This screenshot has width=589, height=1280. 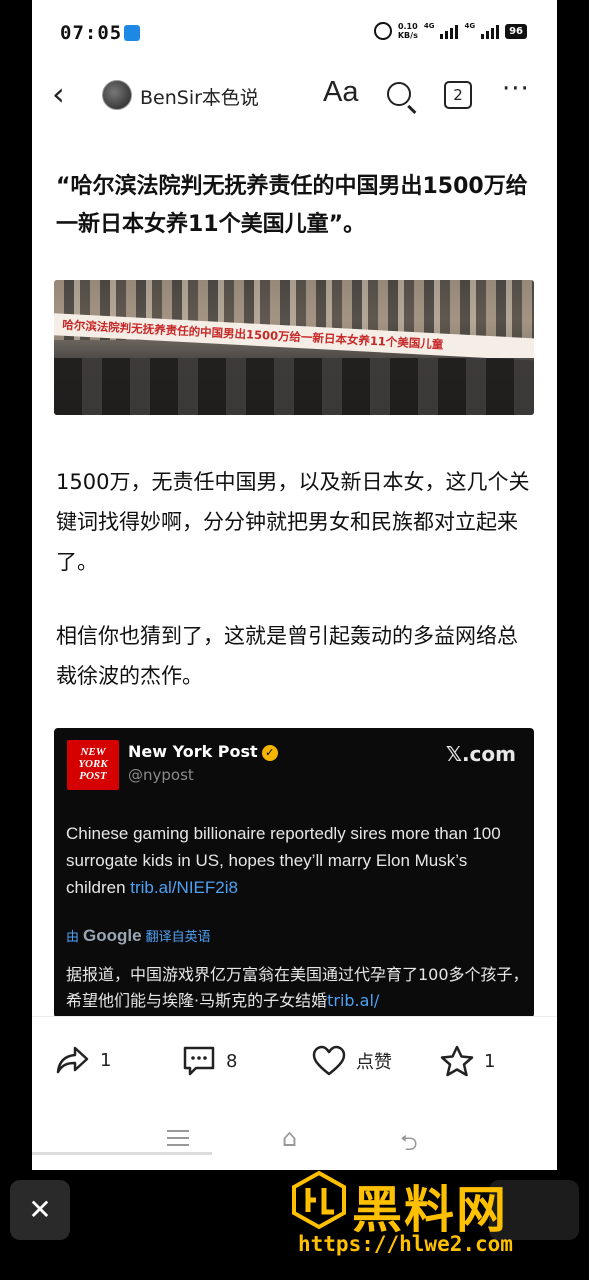 I want to click on author-name: BenSir本色说, so click(x=199, y=96).